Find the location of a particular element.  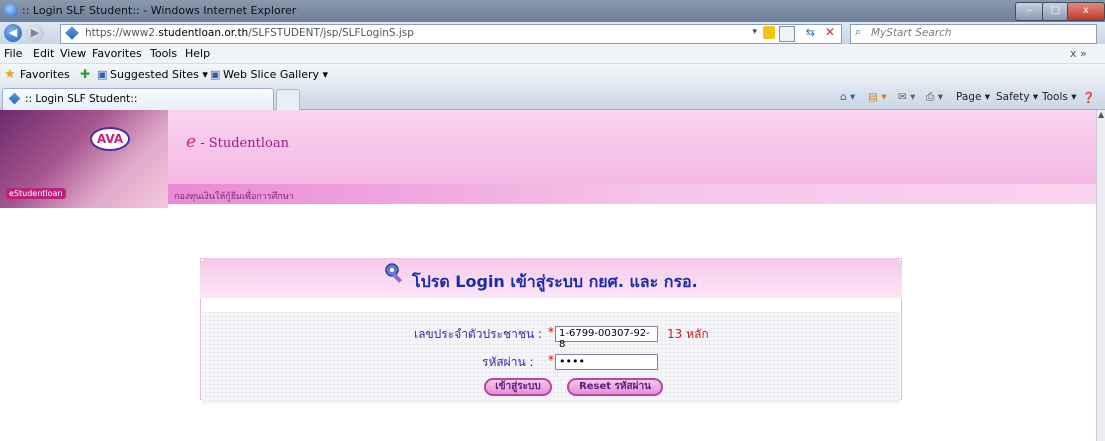

web-slice-gallery-link: Web Slice Gallery ▾ is located at coordinates (275, 74).